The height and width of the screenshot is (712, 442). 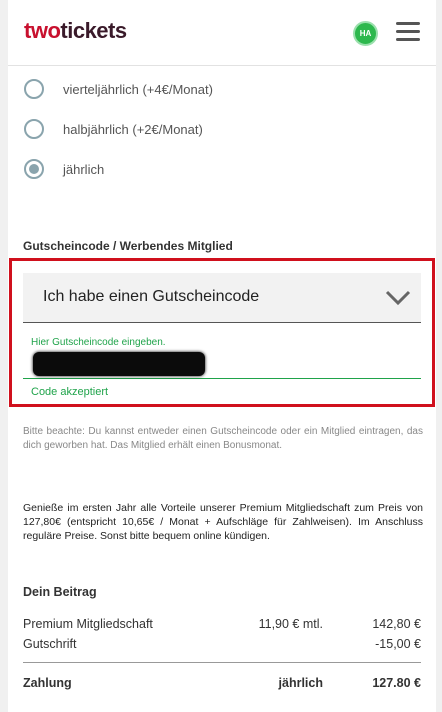 What do you see at coordinates (408, 32) in the screenshot?
I see `hamburger-menu-icon` at bounding box center [408, 32].